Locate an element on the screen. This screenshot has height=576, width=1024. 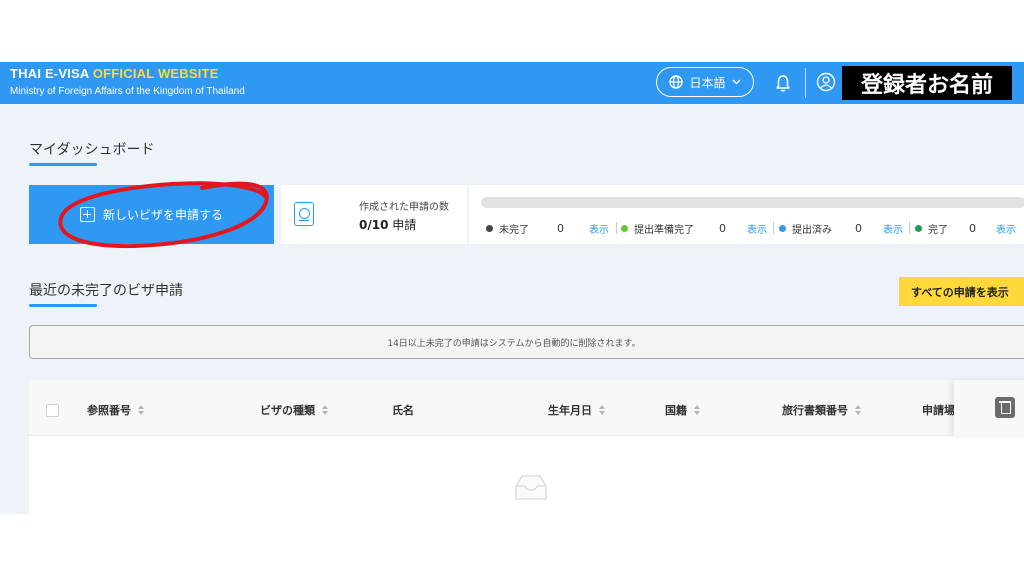
application-count-label: 作成された申請の数 is located at coordinates (404, 207).